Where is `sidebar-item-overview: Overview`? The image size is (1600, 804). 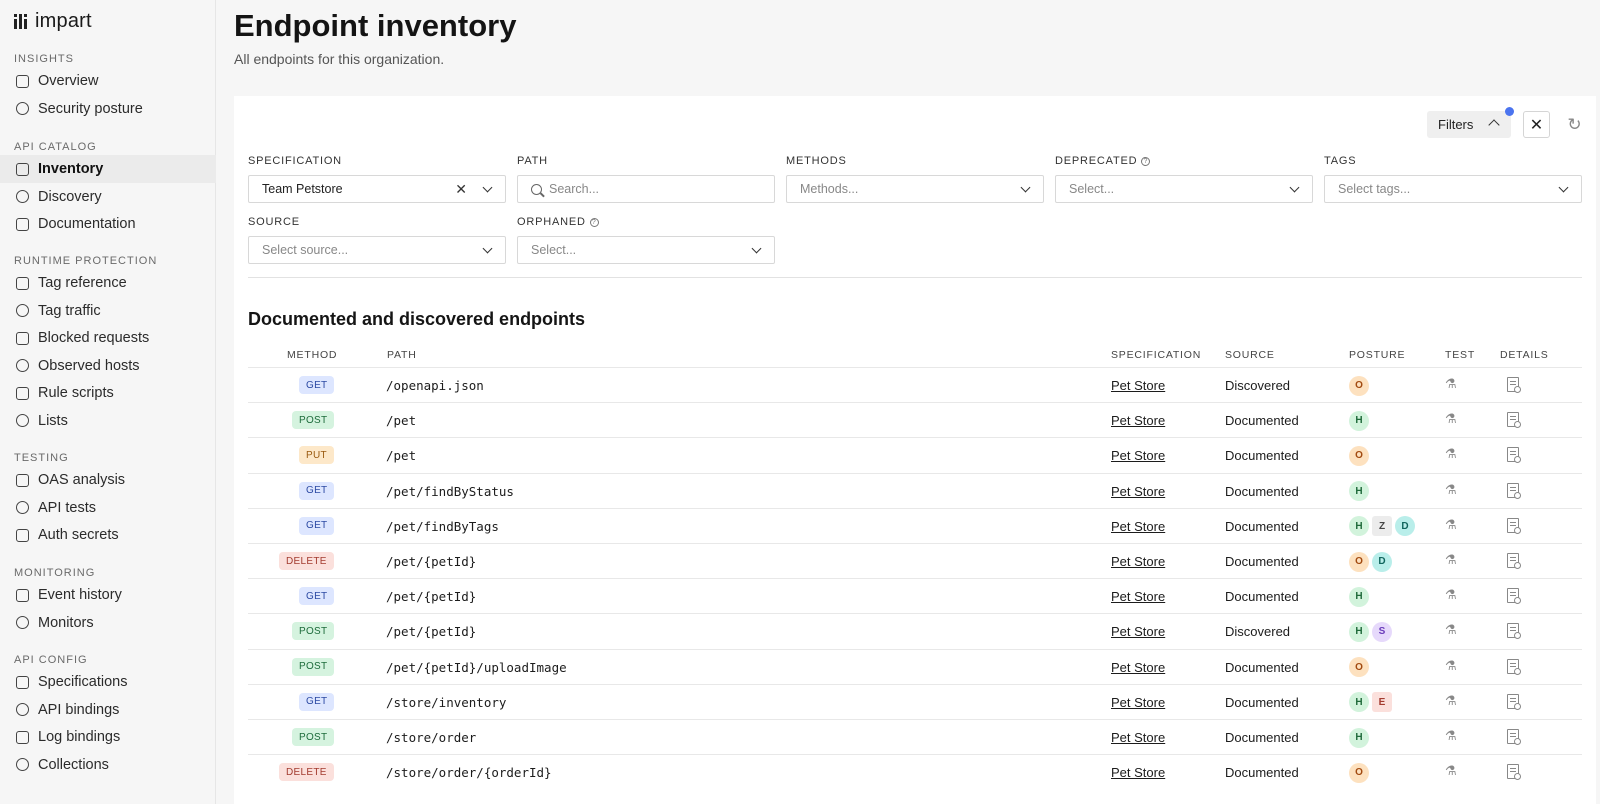
sidebar-item-overview: Overview is located at coordinates (108, 81).